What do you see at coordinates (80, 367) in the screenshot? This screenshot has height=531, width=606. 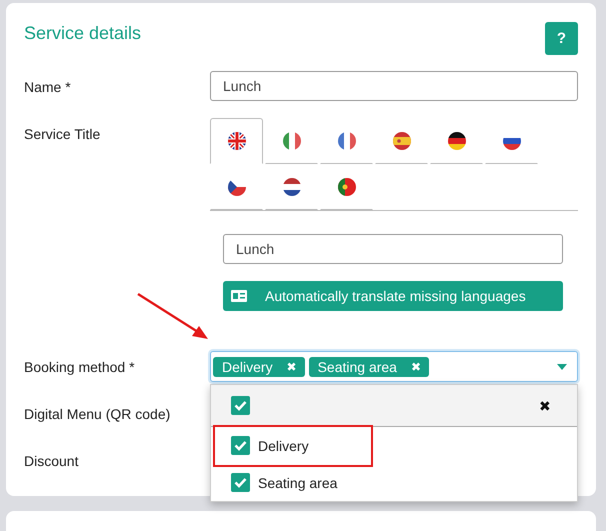 I see `field-label: Booking method *` at bounding box center [80, 367].